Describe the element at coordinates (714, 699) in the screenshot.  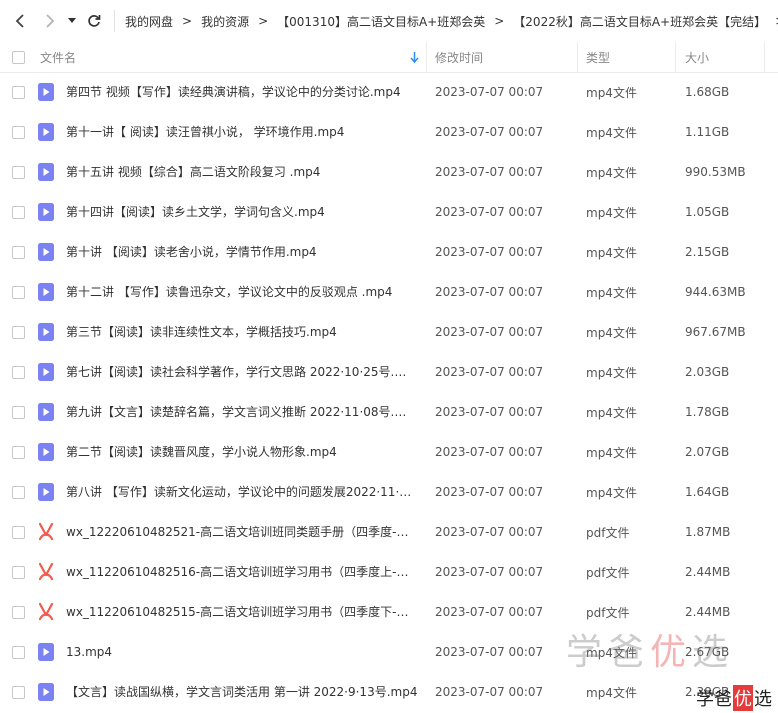
I see `logo-prefix: 学爸` at that location.